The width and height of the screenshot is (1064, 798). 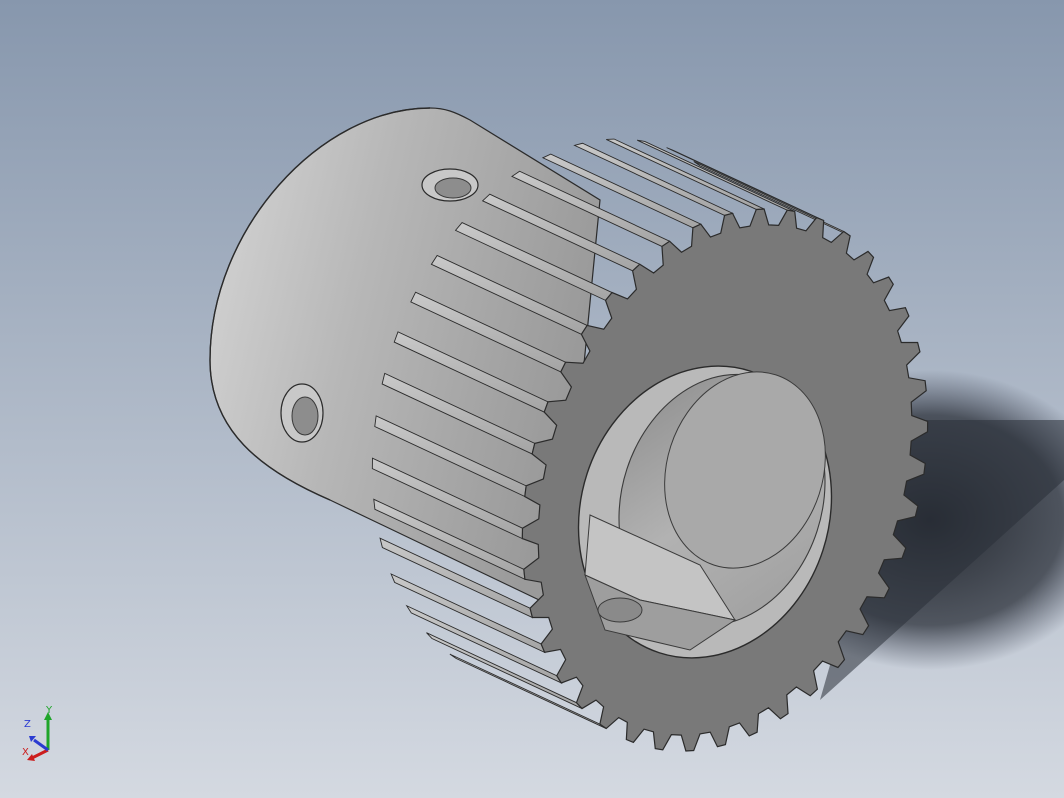 What do you see at coordinates (41, 734) in the screenshot?
I see `reference-triad: Y Z X` at bounding box center [41, 734].